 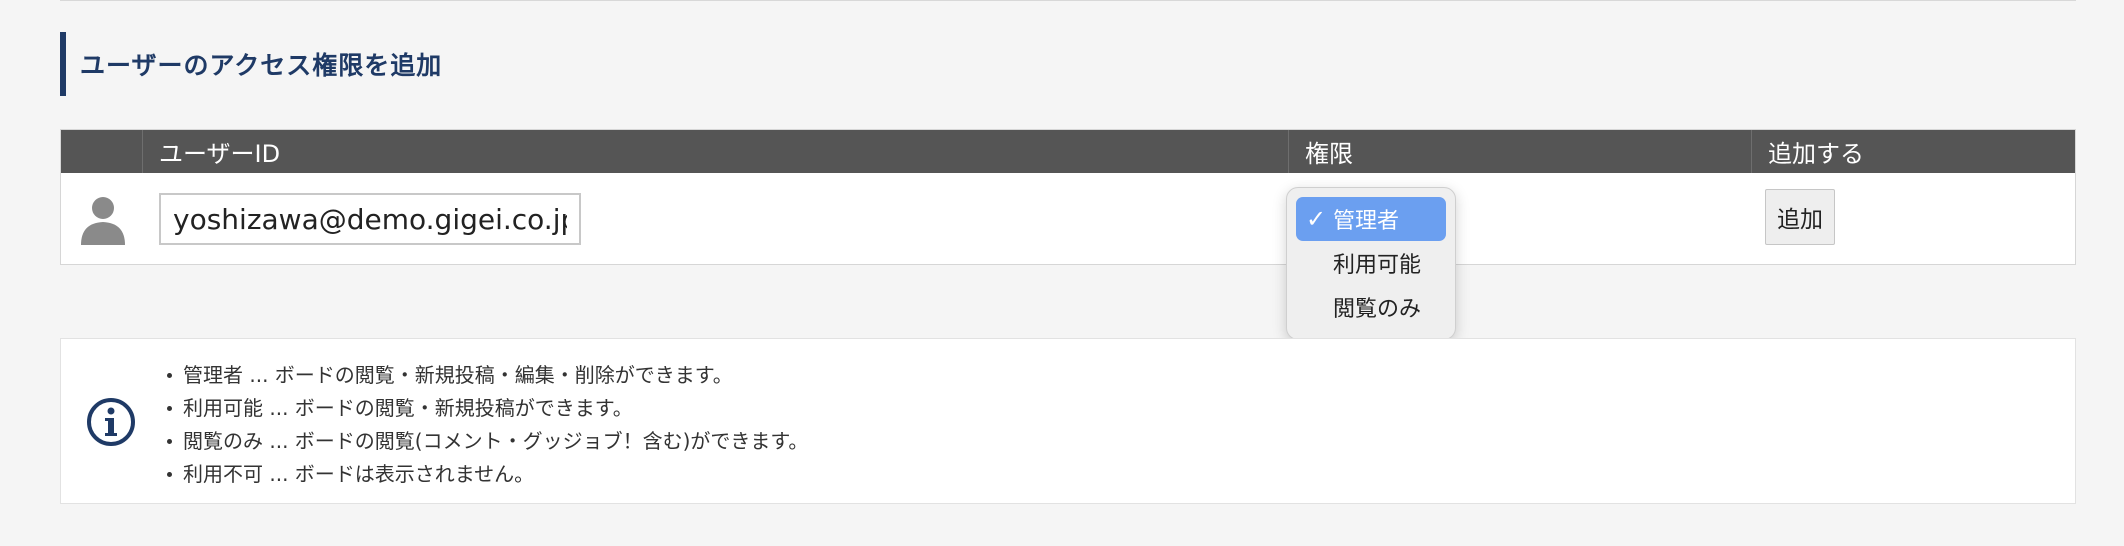 I want to click on permission-dropdown: ✓ 管理者 利用可能 閲覧のみ, so click(x=1371, y=263).